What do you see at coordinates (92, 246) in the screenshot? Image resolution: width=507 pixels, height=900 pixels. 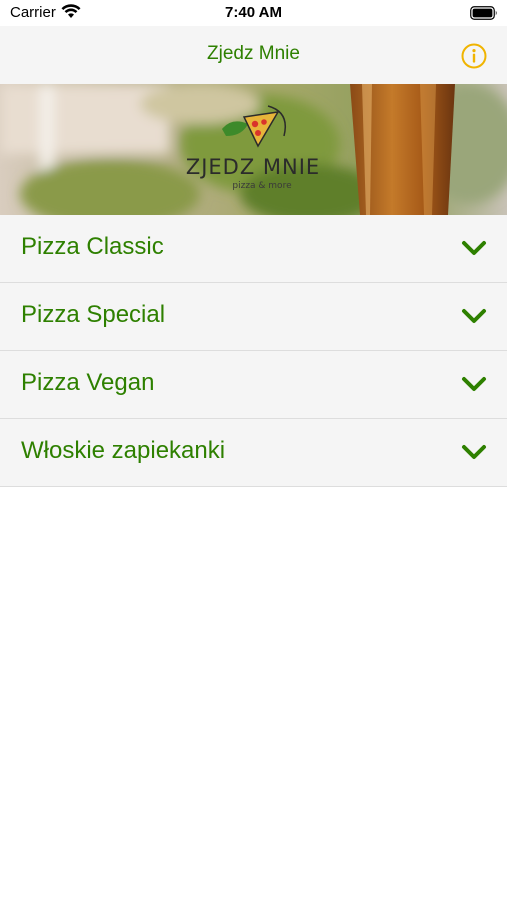 I see `category-label: Pizza Classic` at bounding box center [92, 246].